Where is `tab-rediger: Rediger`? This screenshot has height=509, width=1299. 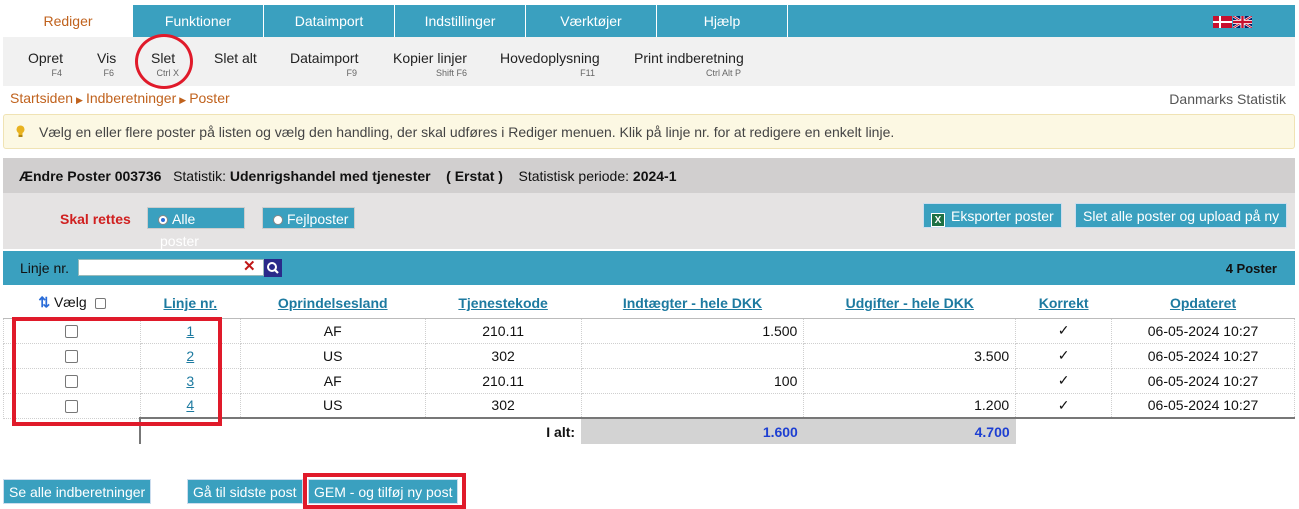
tab-rediger: Rediger is located at coordinates (68, 21).